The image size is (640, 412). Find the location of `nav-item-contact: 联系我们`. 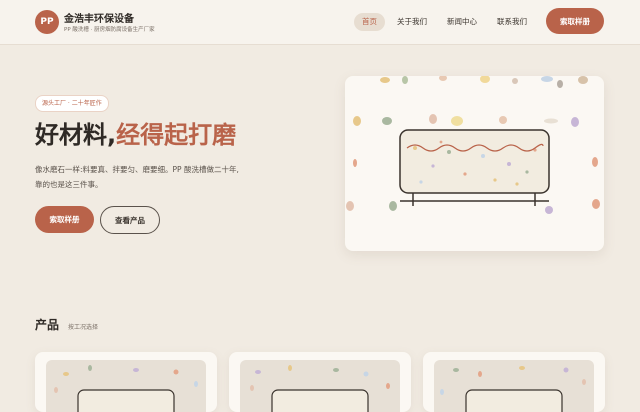

nav-item-contact: 联系我们 is located at coordinates (512, 22).